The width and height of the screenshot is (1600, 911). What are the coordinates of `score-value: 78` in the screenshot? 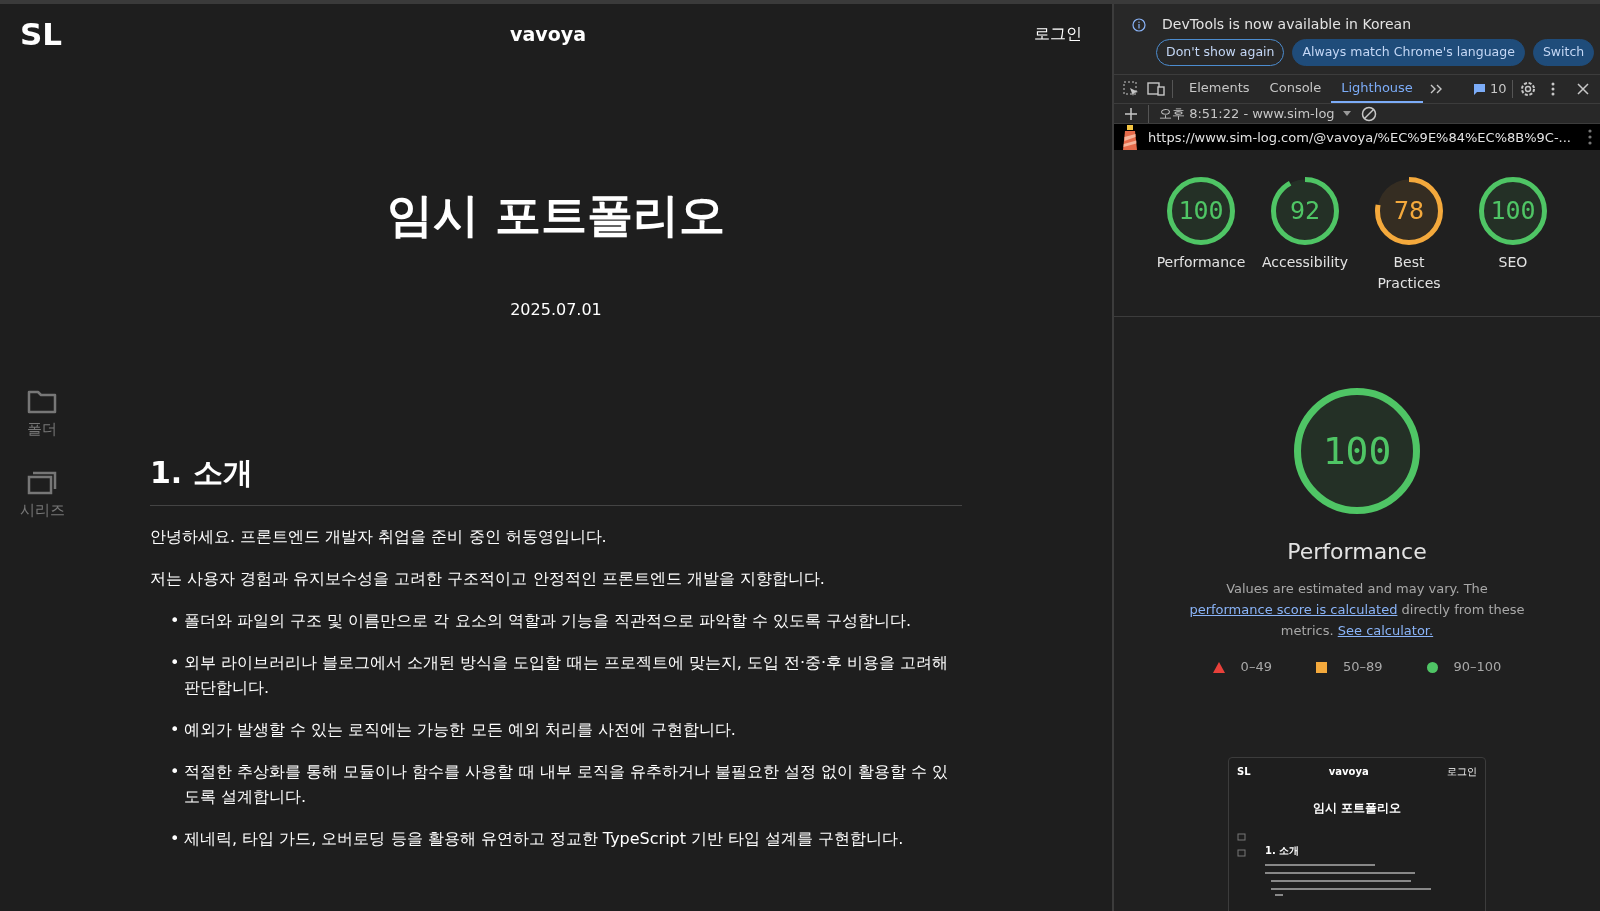 It's located at (1409, 211).